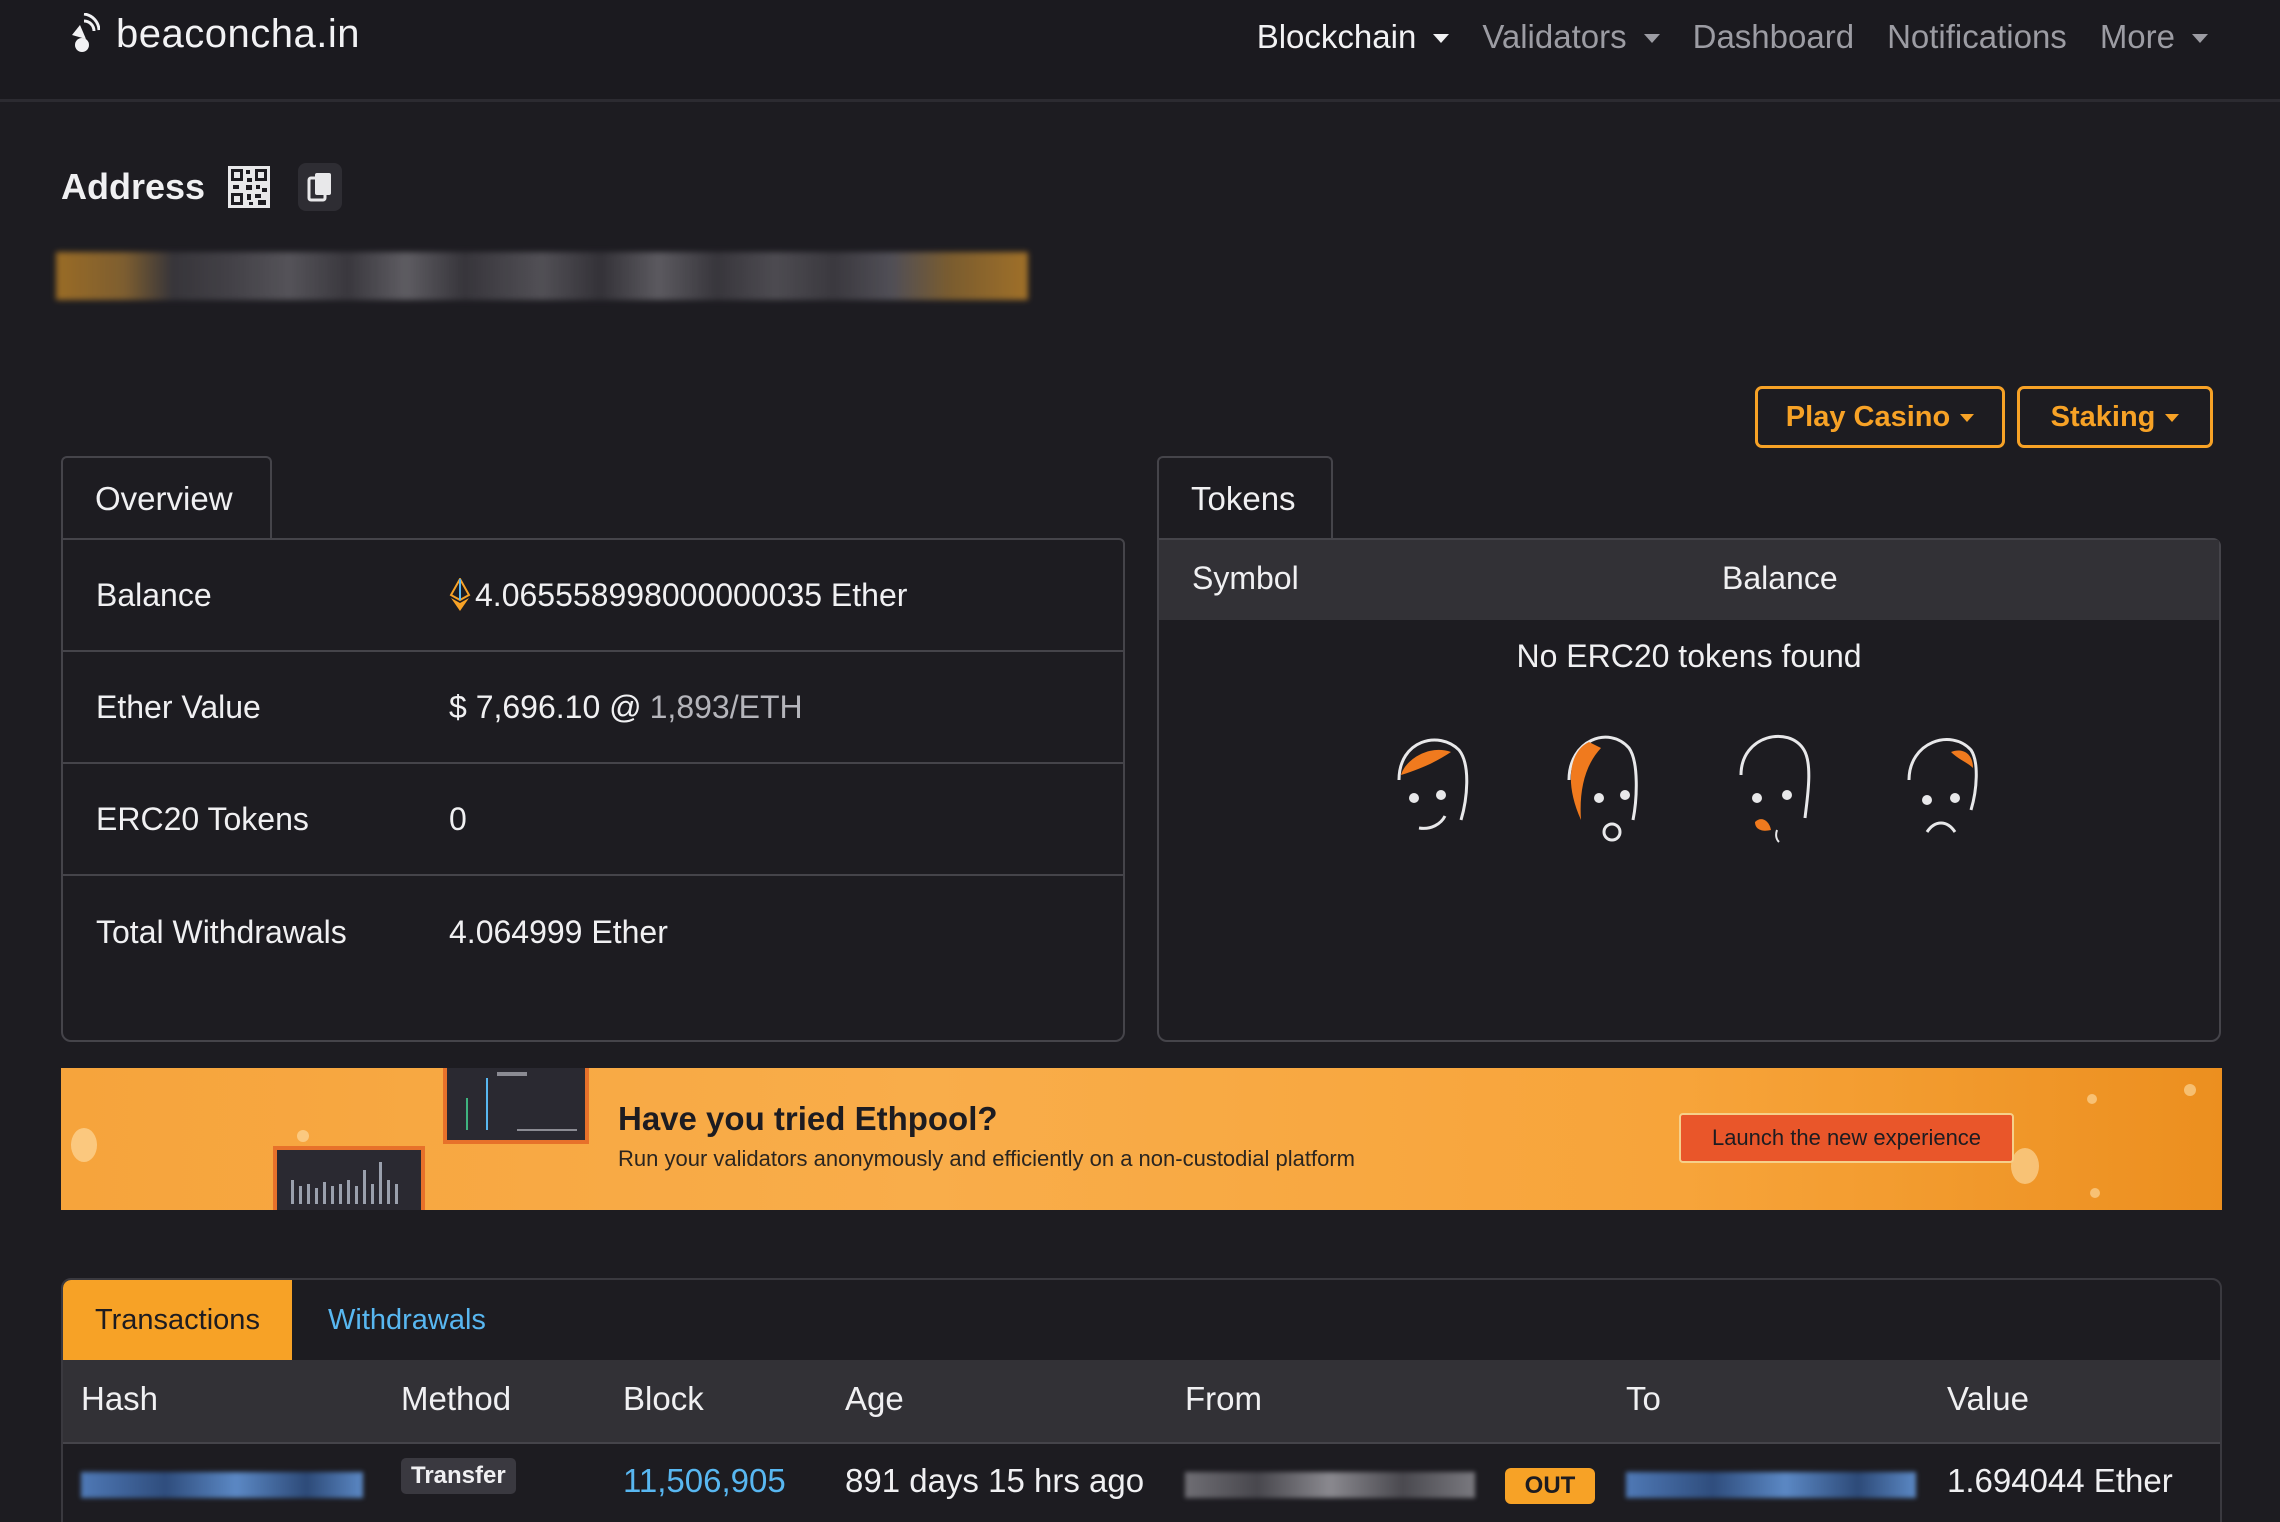 The height and width of the screenshot is (1522, 2280). Describe the element at coordinates (1988, 1398) in the screenshot. I see `col-value: Value` at that location.